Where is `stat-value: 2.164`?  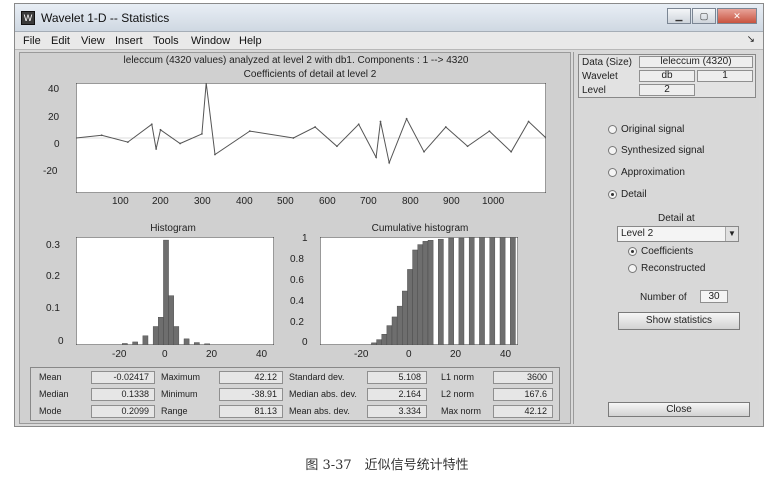 stat-value: 2.164 is located at coordinates (397, 394).